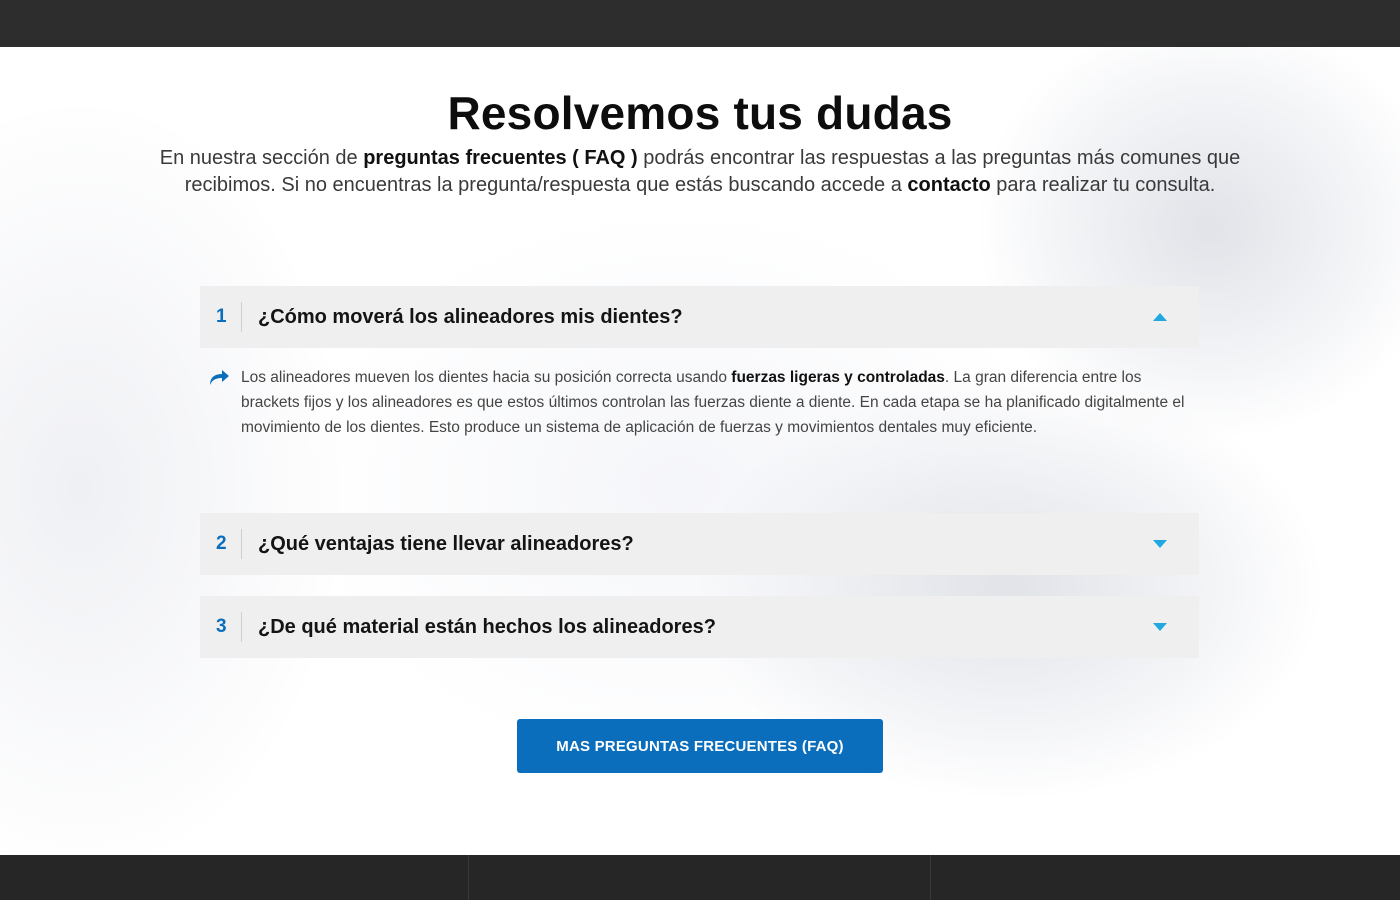  Describe the element at coordinates (948, 185) in the screenshot. I see `contact-link: contacto` at that location.